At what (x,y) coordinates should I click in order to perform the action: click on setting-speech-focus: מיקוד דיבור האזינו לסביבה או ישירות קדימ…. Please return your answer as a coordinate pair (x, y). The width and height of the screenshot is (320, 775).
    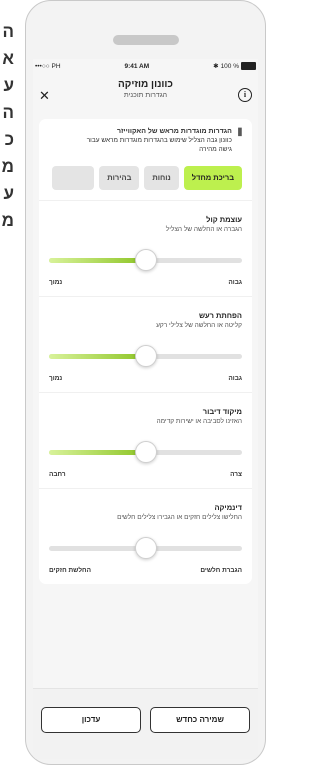
    Looking at the image, I should click on (145, 440).